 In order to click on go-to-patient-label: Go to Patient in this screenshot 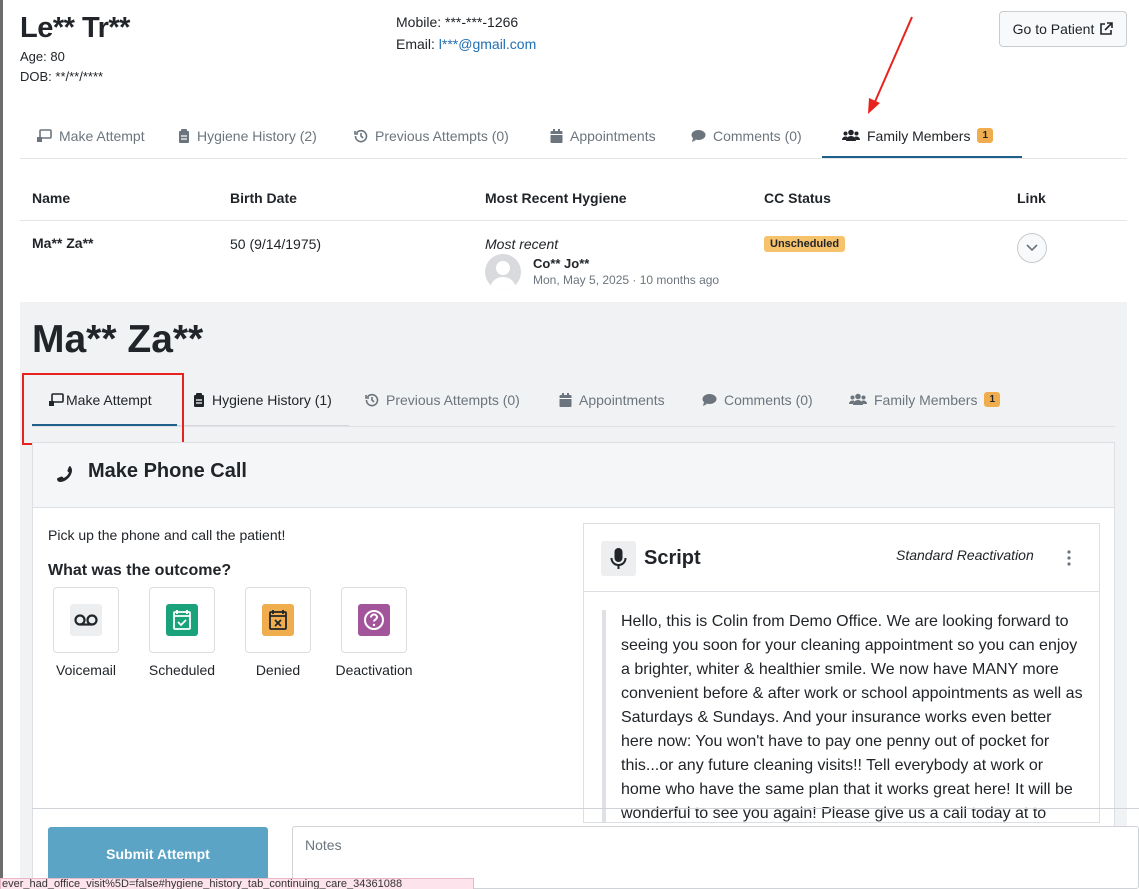, I will do `click(1053, 29)`.